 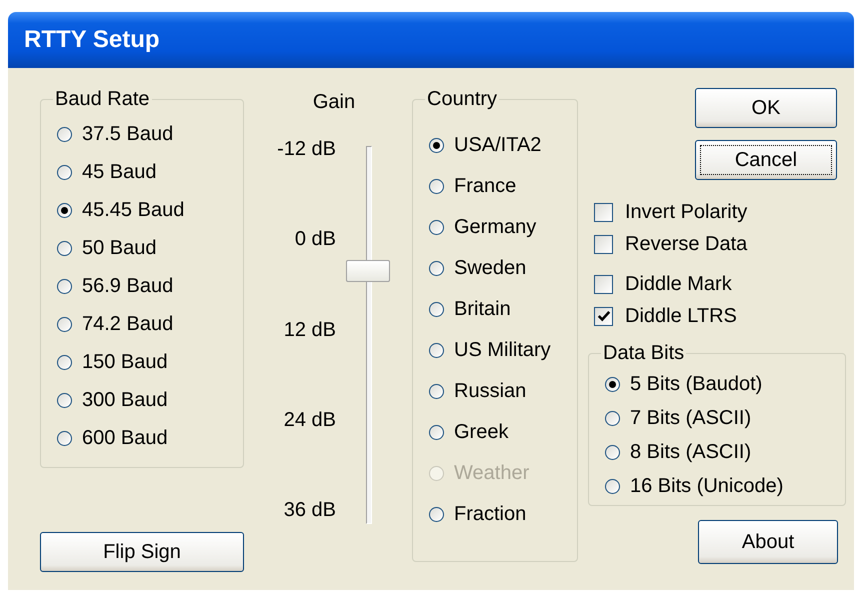 I want to click on group-label: Data Bits, so click(x=644, y=353).